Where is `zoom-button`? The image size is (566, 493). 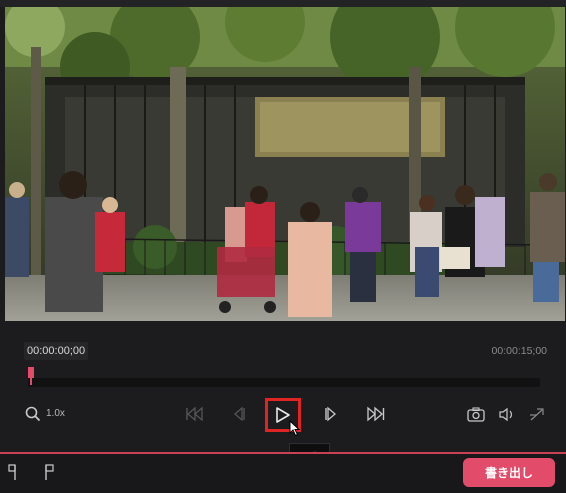 zoom-button is located at coordinates (33, 414).